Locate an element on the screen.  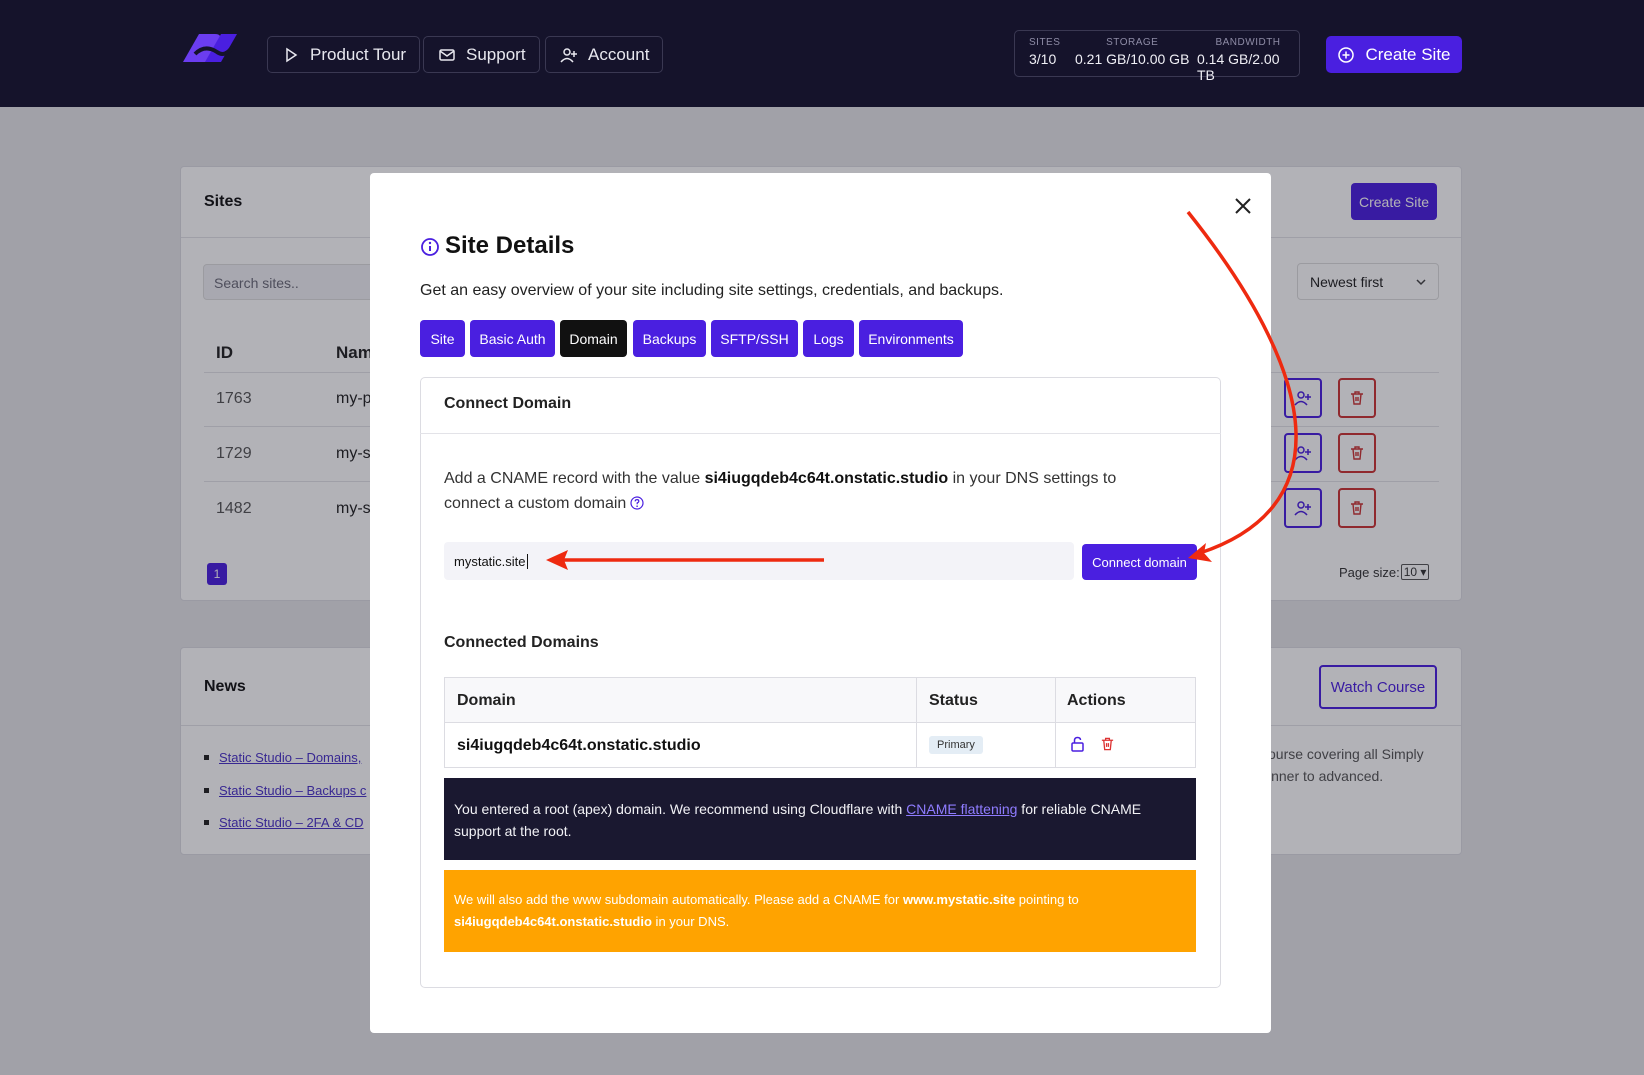
lock-icon is located at coordinates (1077, 744).